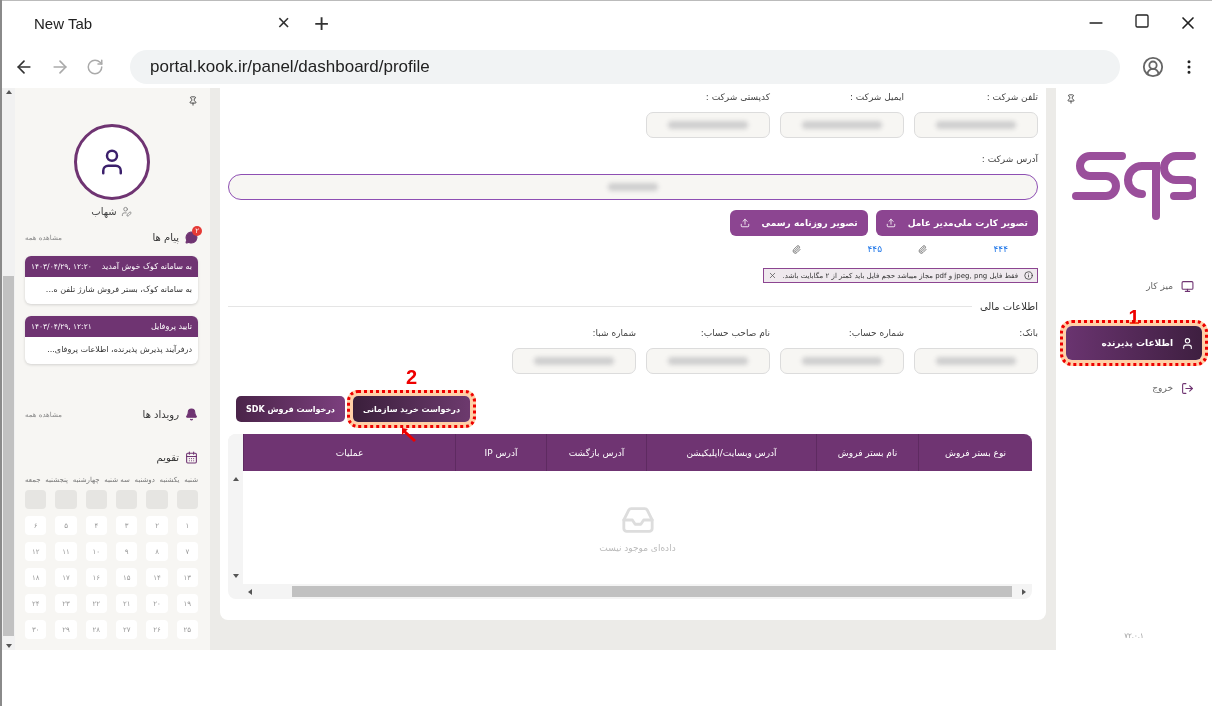 The height and width of the screenshot is (706, 1212). What do you see at coordinates (191, 457) in the screenshot?
I see `calendar-icon` at bounding box center [191, 457].